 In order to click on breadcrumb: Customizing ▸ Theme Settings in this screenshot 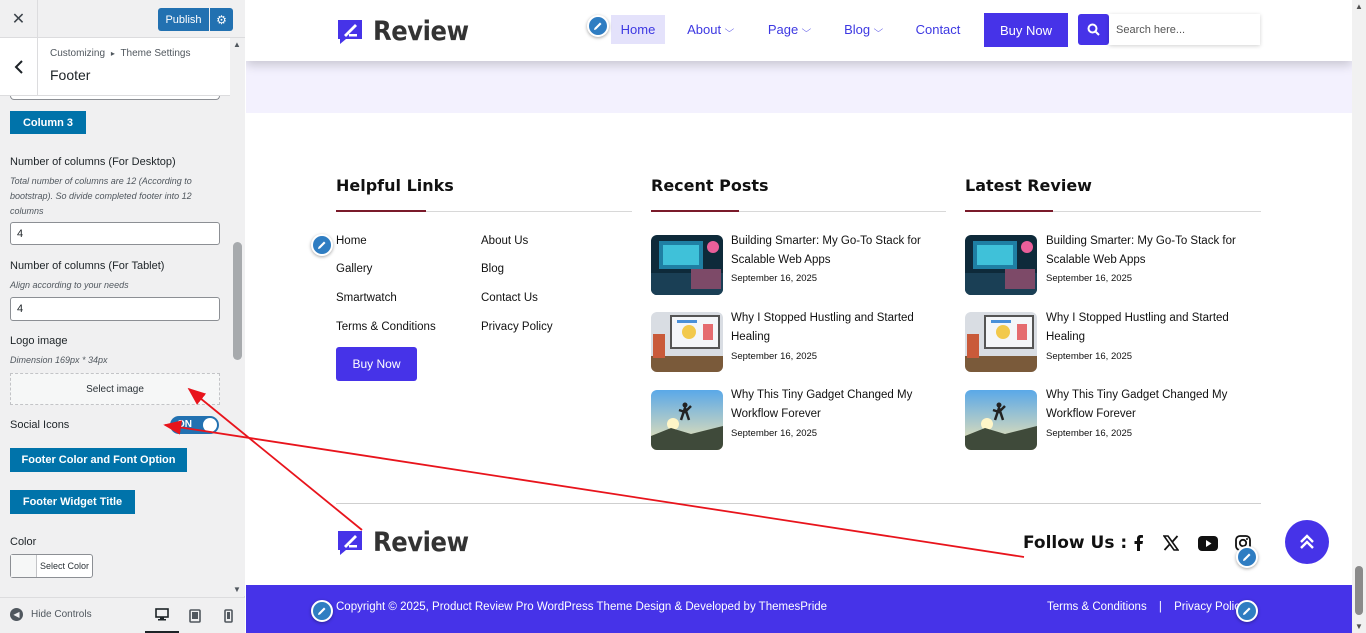, I will do `click(120, 53)`.